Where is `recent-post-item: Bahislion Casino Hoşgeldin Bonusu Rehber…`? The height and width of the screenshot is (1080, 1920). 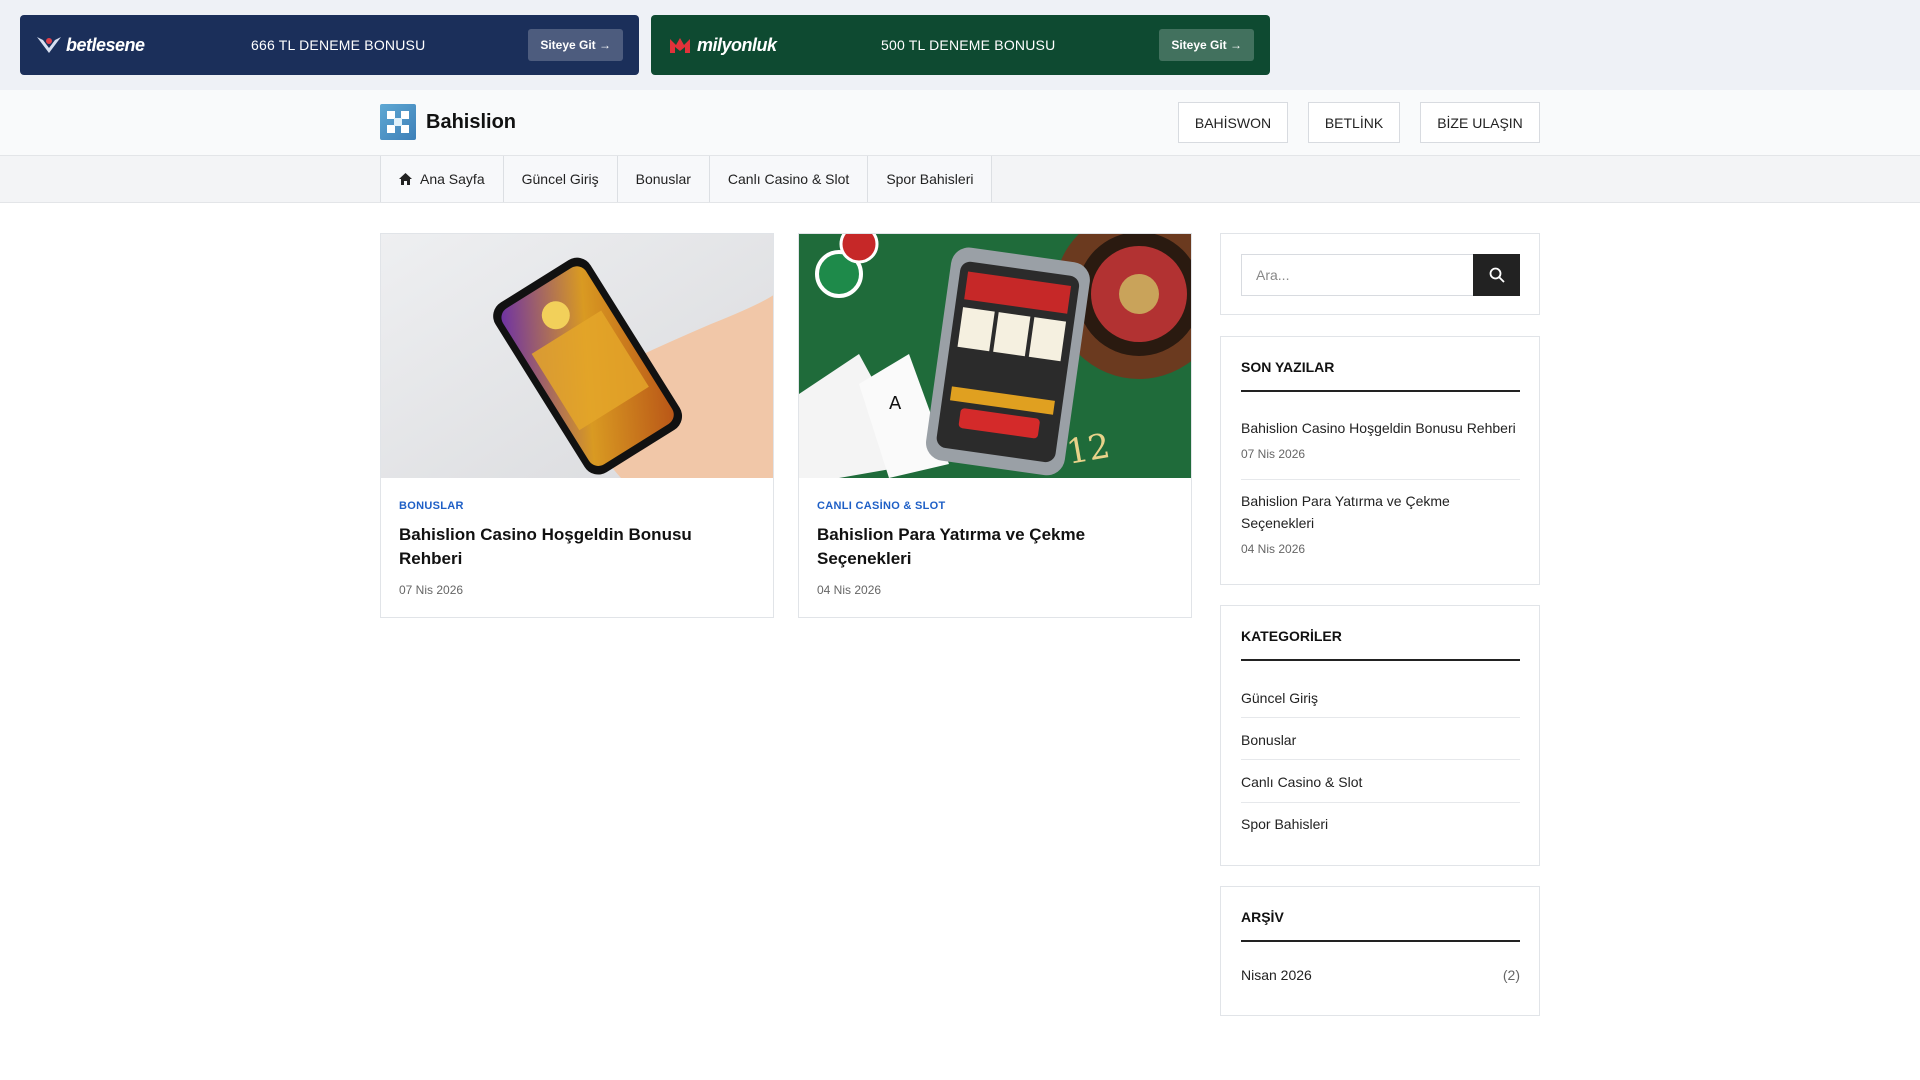
recent-post-item: Bahislion Casino Hoşgeldin Bonusu Rehber… is located at coordinates (1380, 439).